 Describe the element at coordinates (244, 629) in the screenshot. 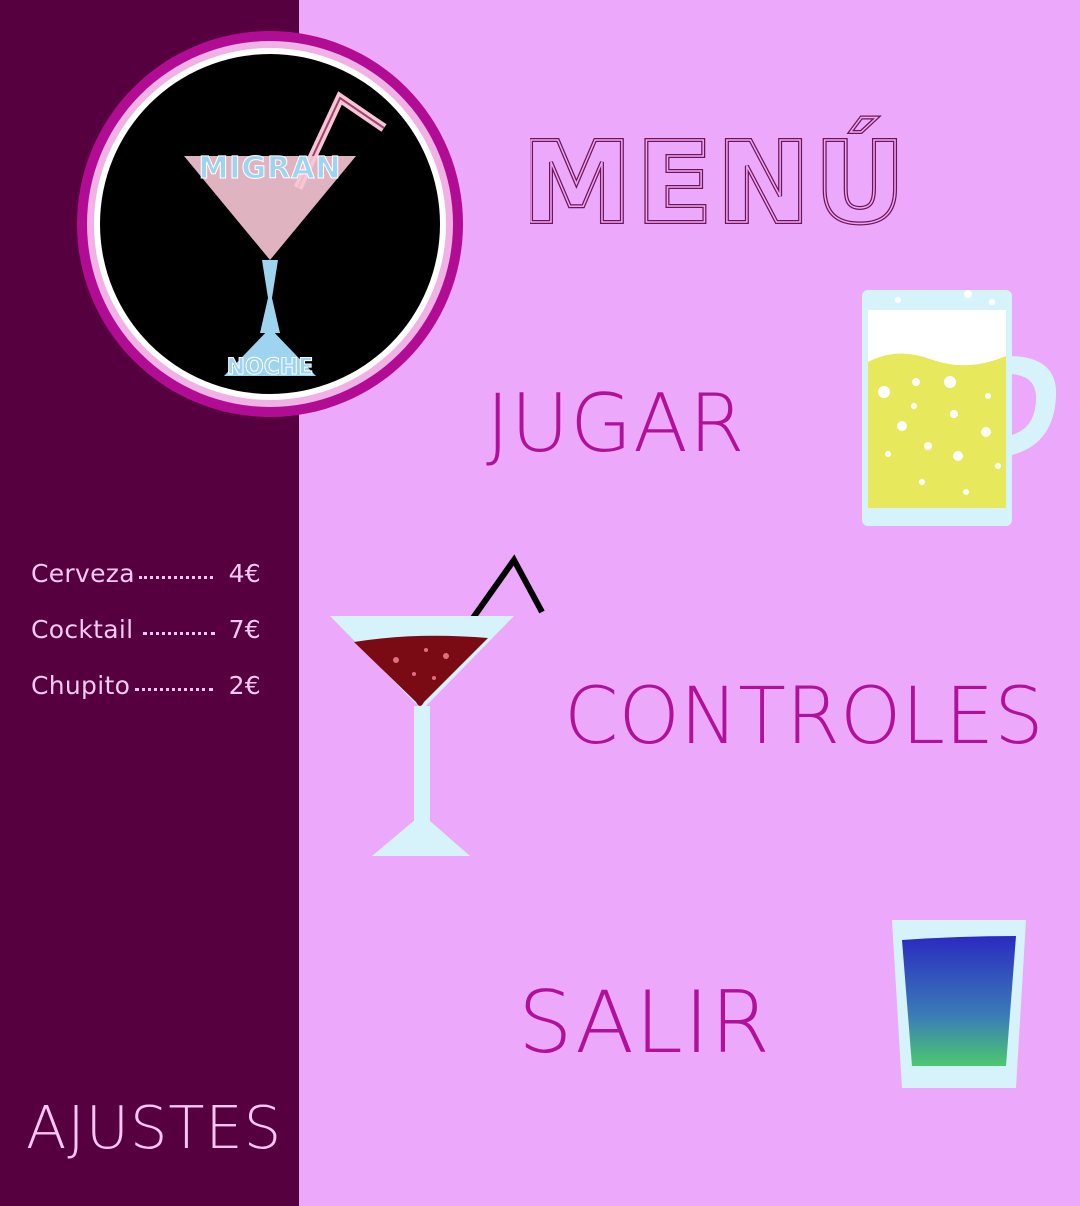

I see `price-item-value: 7€` at that location.